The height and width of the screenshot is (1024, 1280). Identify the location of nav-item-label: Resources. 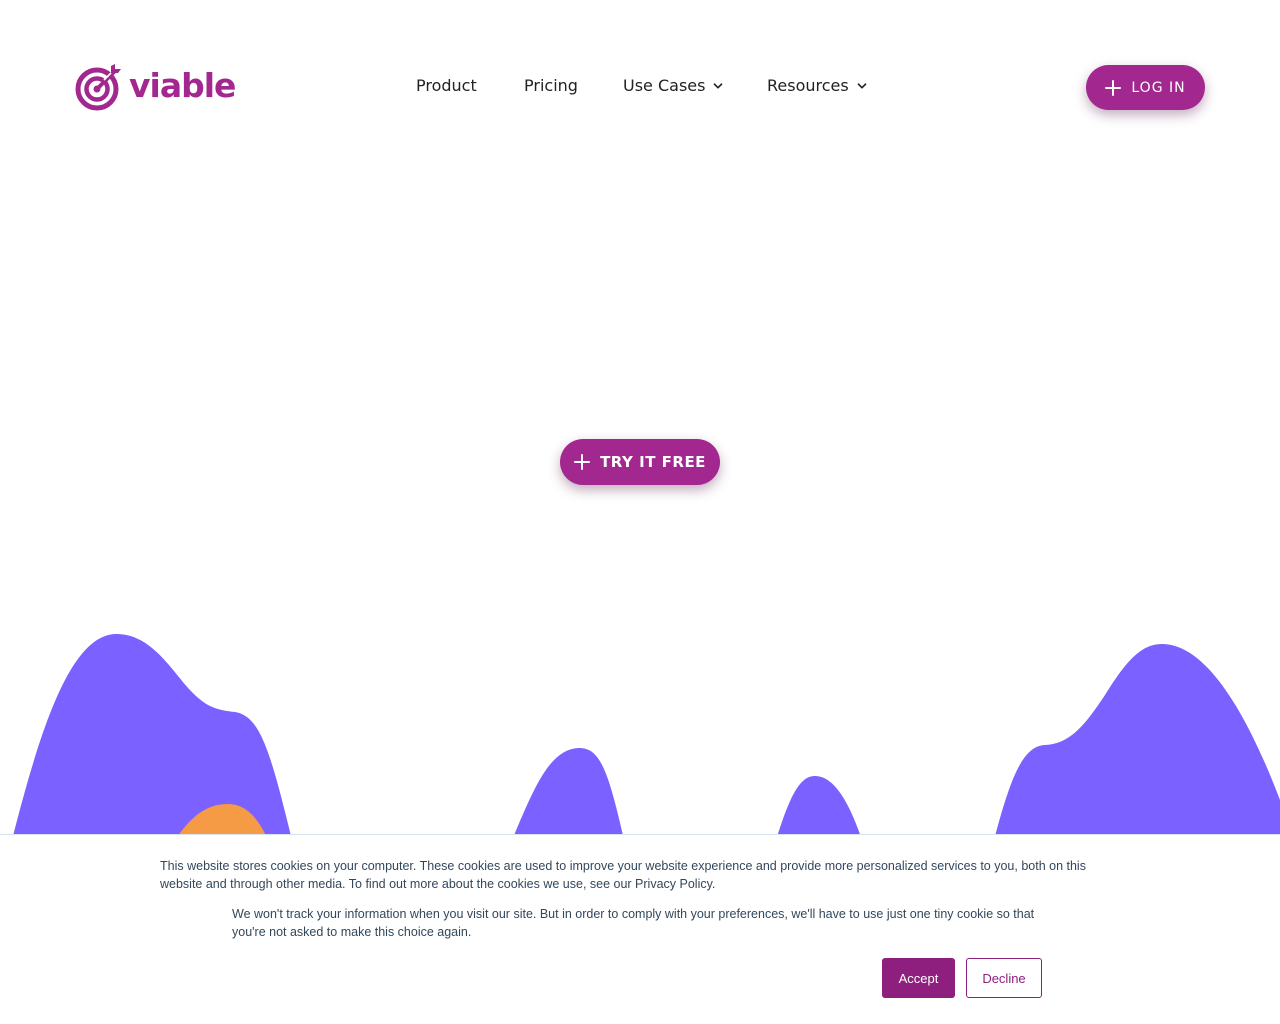
(808, 85).